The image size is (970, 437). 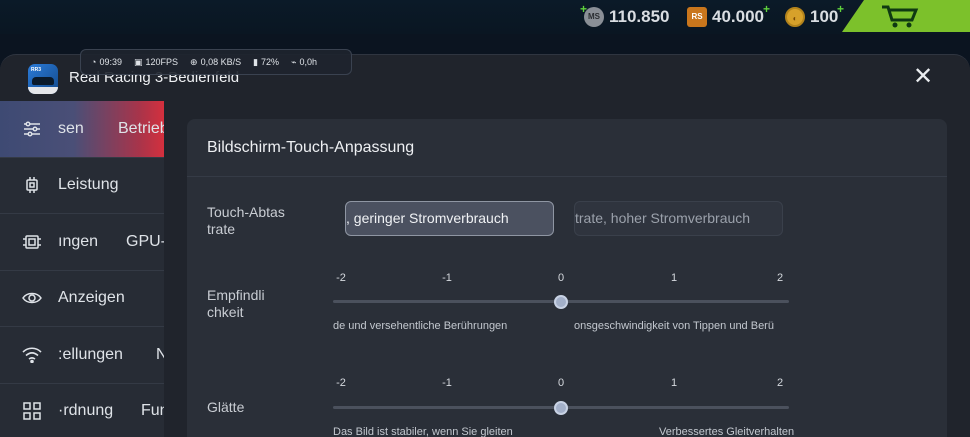 I want to click on rs-currency: RS 40.000 +, so click(x=728, y=15).